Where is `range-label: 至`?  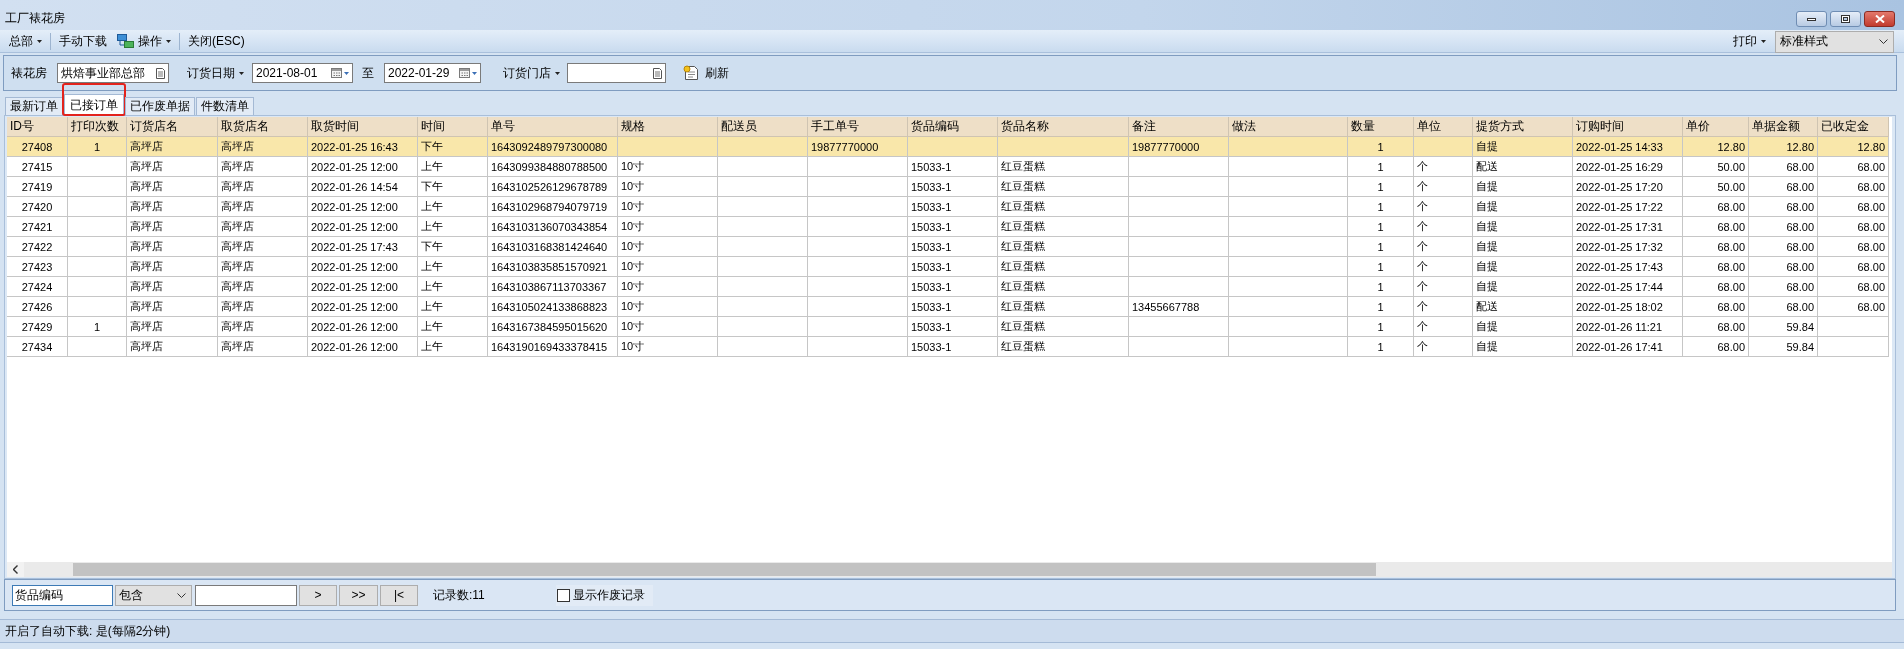 range-label: 至 is located at coordinates (368, 73).